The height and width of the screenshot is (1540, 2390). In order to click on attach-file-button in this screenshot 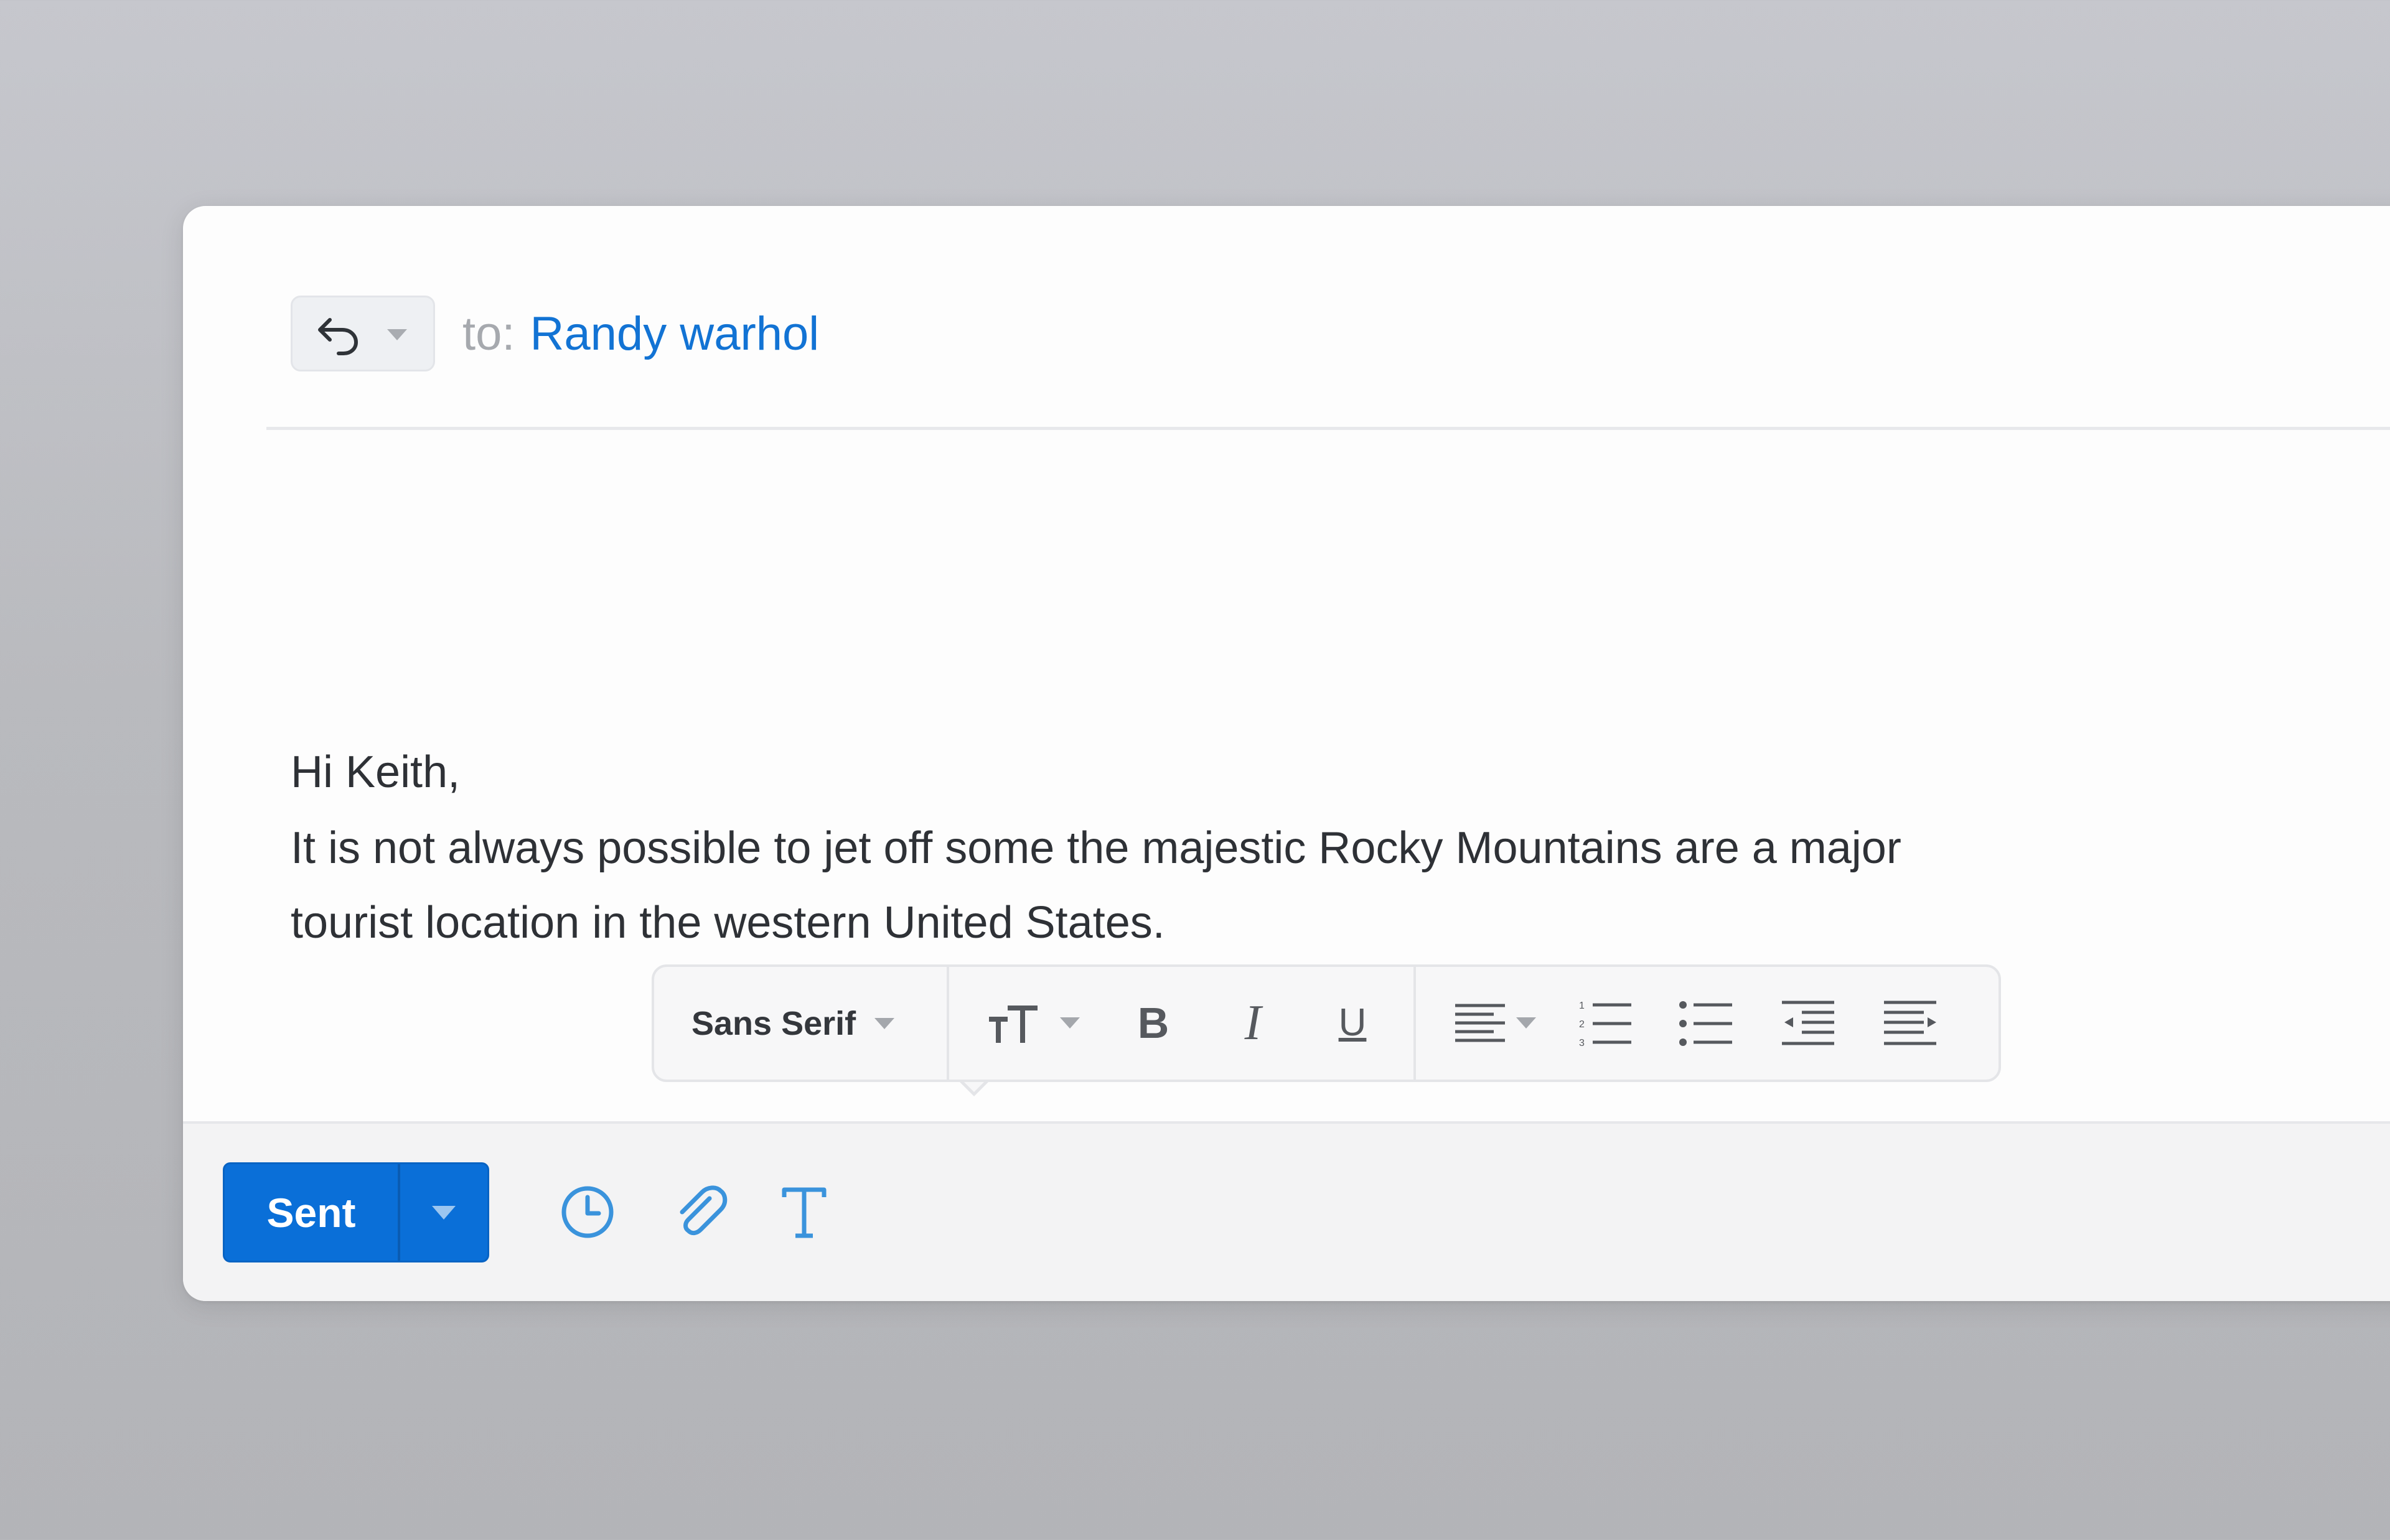, I will do `click(700, 1212)`.